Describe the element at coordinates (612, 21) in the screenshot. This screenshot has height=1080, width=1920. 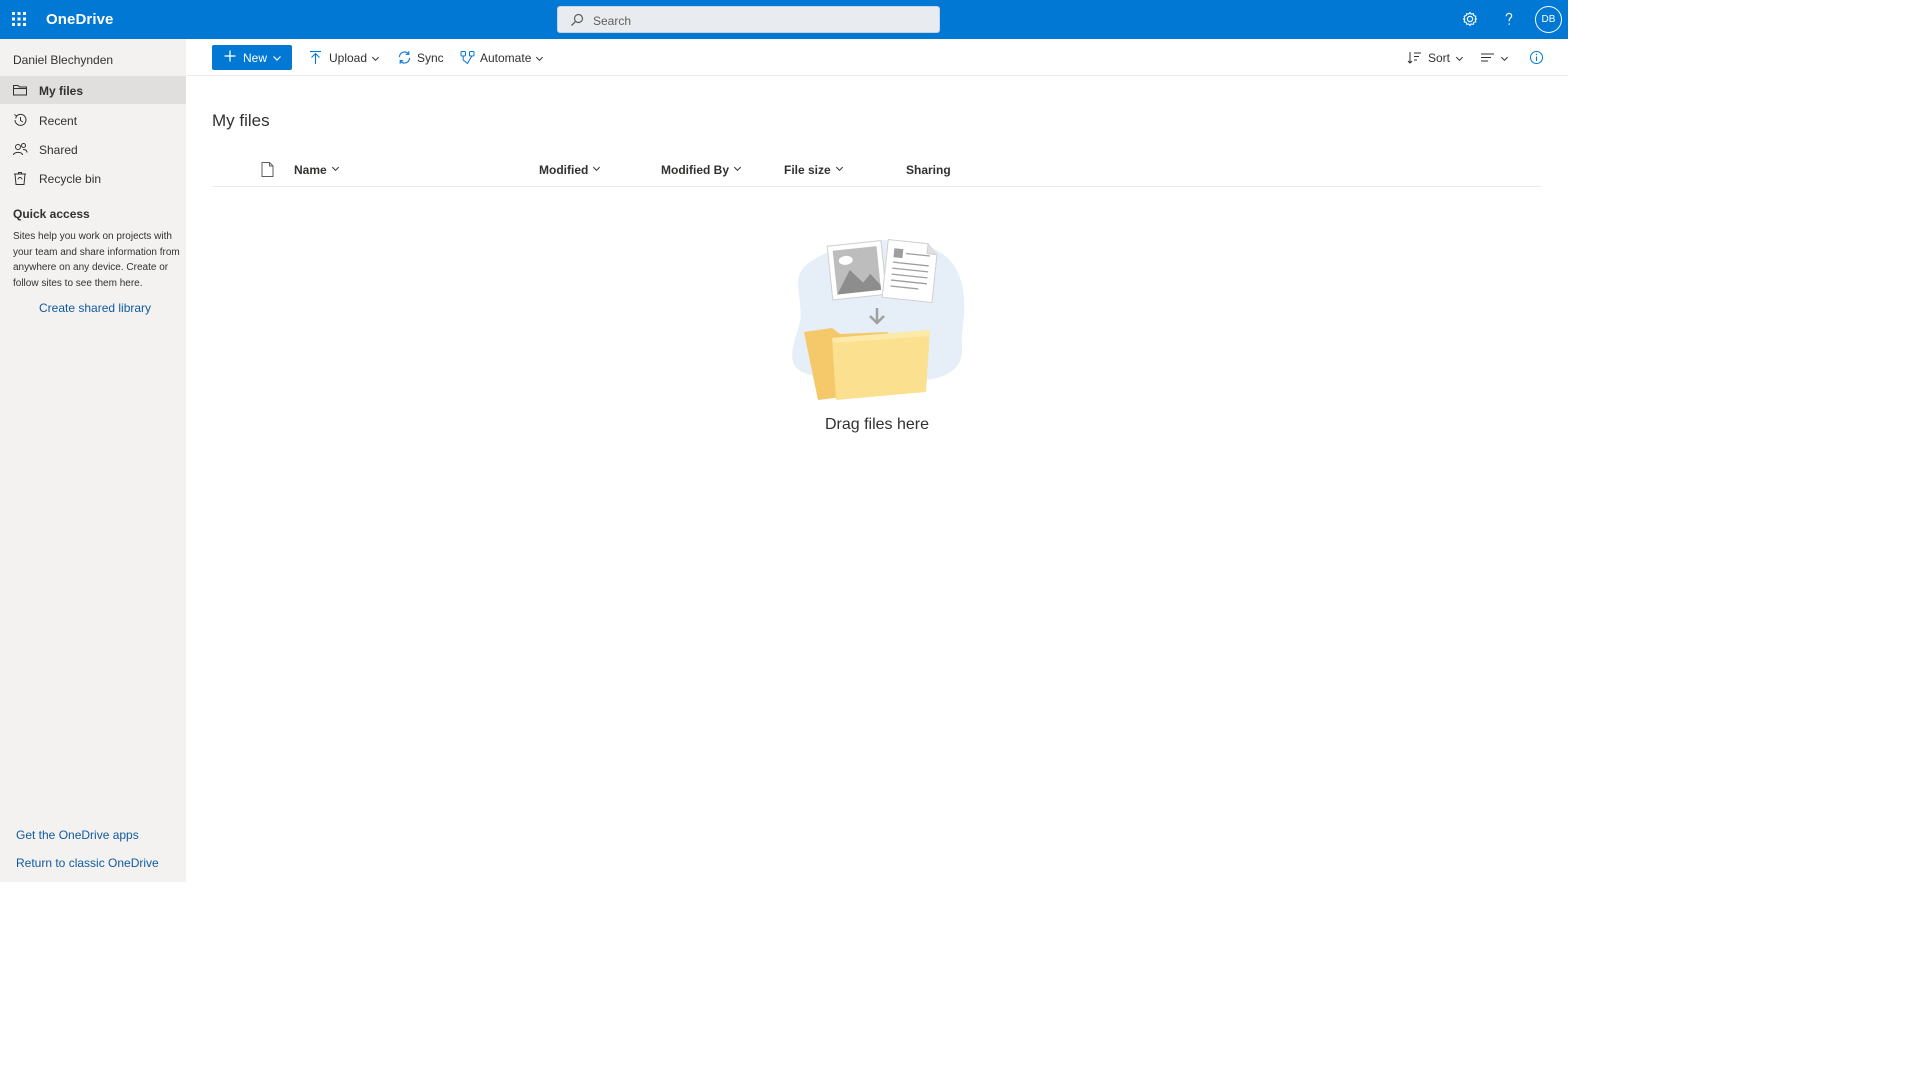
I see `search-placeholder: Search` at that location.